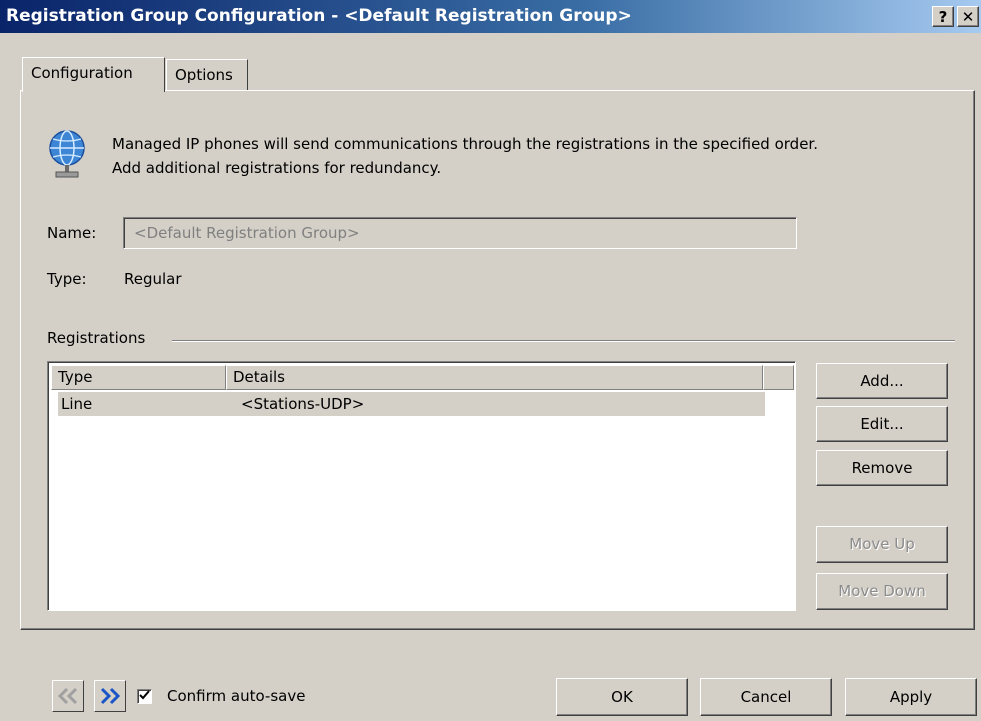 This screenshot has height=721, width=981. Describe the element at coordinates (236, 696) in the screenshot. I see `confirm-auto-save-label: Confirm auto-save` at that location.